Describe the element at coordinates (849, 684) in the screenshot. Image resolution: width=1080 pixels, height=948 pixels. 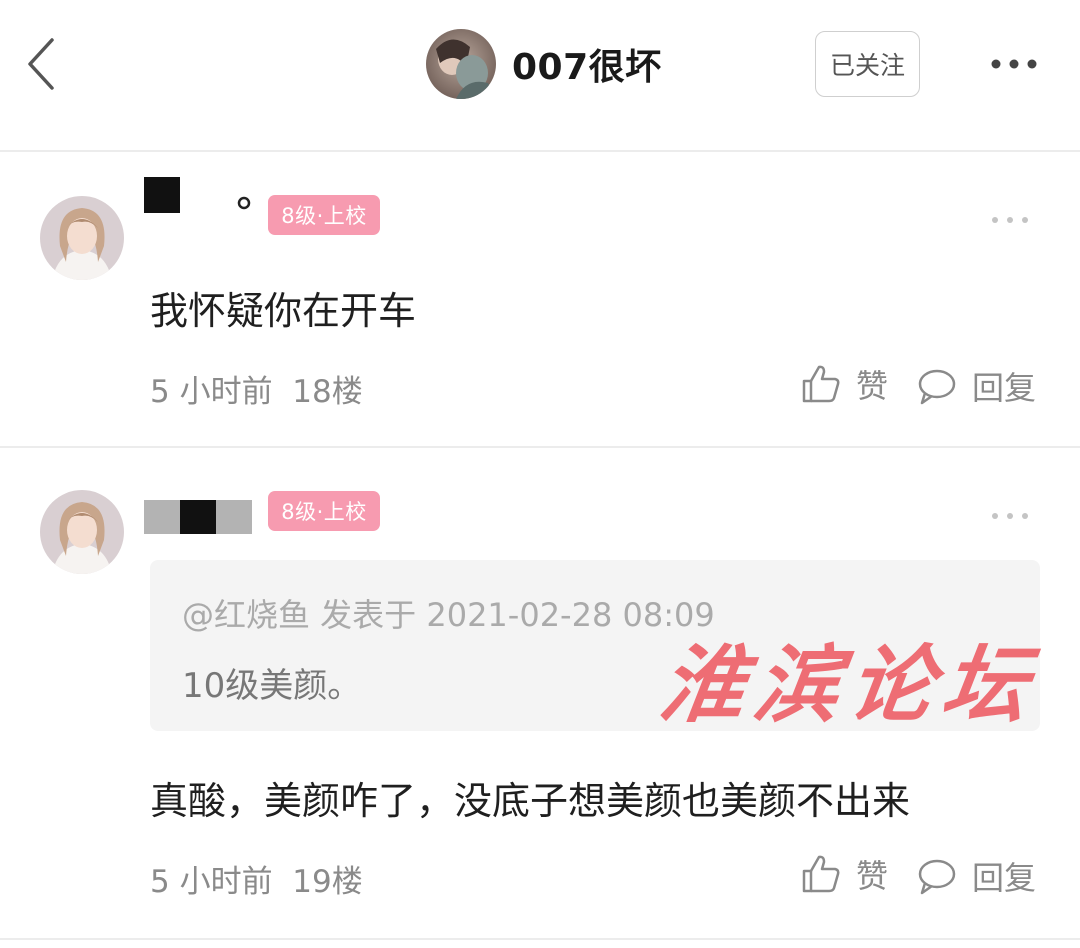
I see `forum-watermark: 淮滨论坛` at that location.